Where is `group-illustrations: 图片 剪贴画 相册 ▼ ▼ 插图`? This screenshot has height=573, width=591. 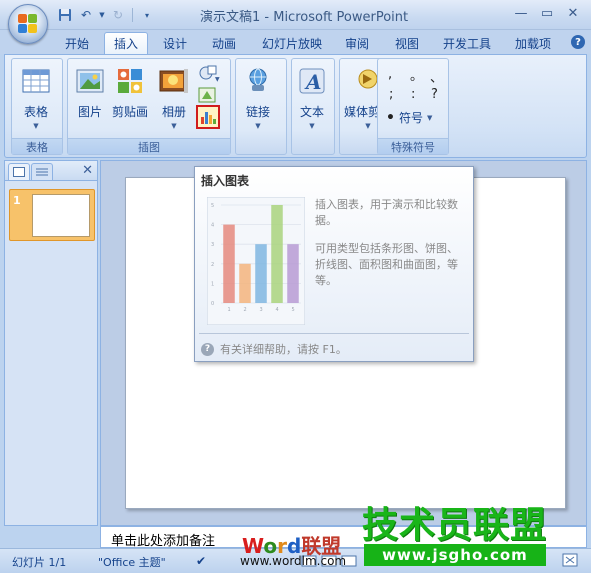
group-illustrations: 图片 剪贴画 相册 ▼ ▼ 插图 is located at coordinates (149, 106).